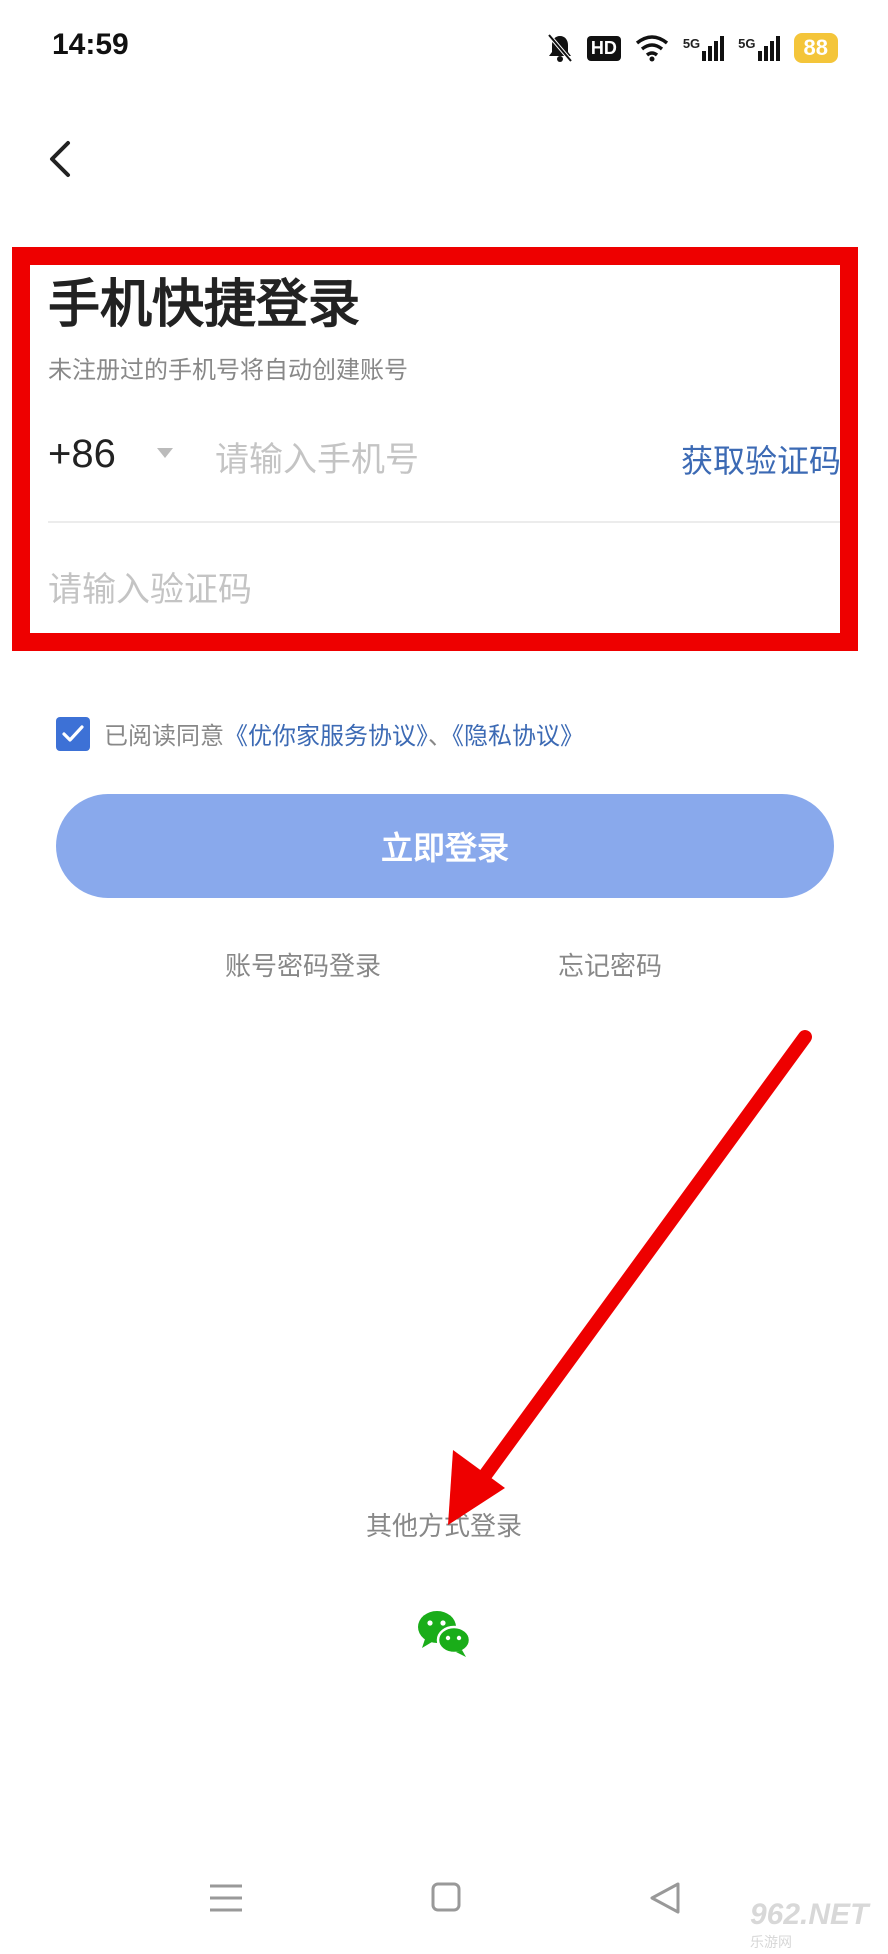 This screenshot has width=888, height=1954. I want to click on wifi-icon, so click(651, 48).